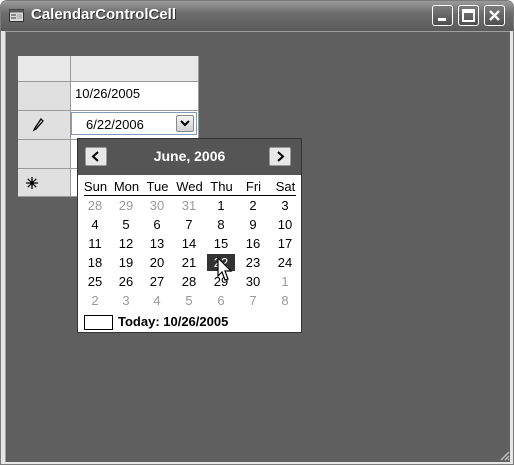 The height and width of the screenshot is (465, 514). What do you see at coordinates (189, 262) in the screenshot?
I see `calendar-day: 21` at bounding box center [189, 262].